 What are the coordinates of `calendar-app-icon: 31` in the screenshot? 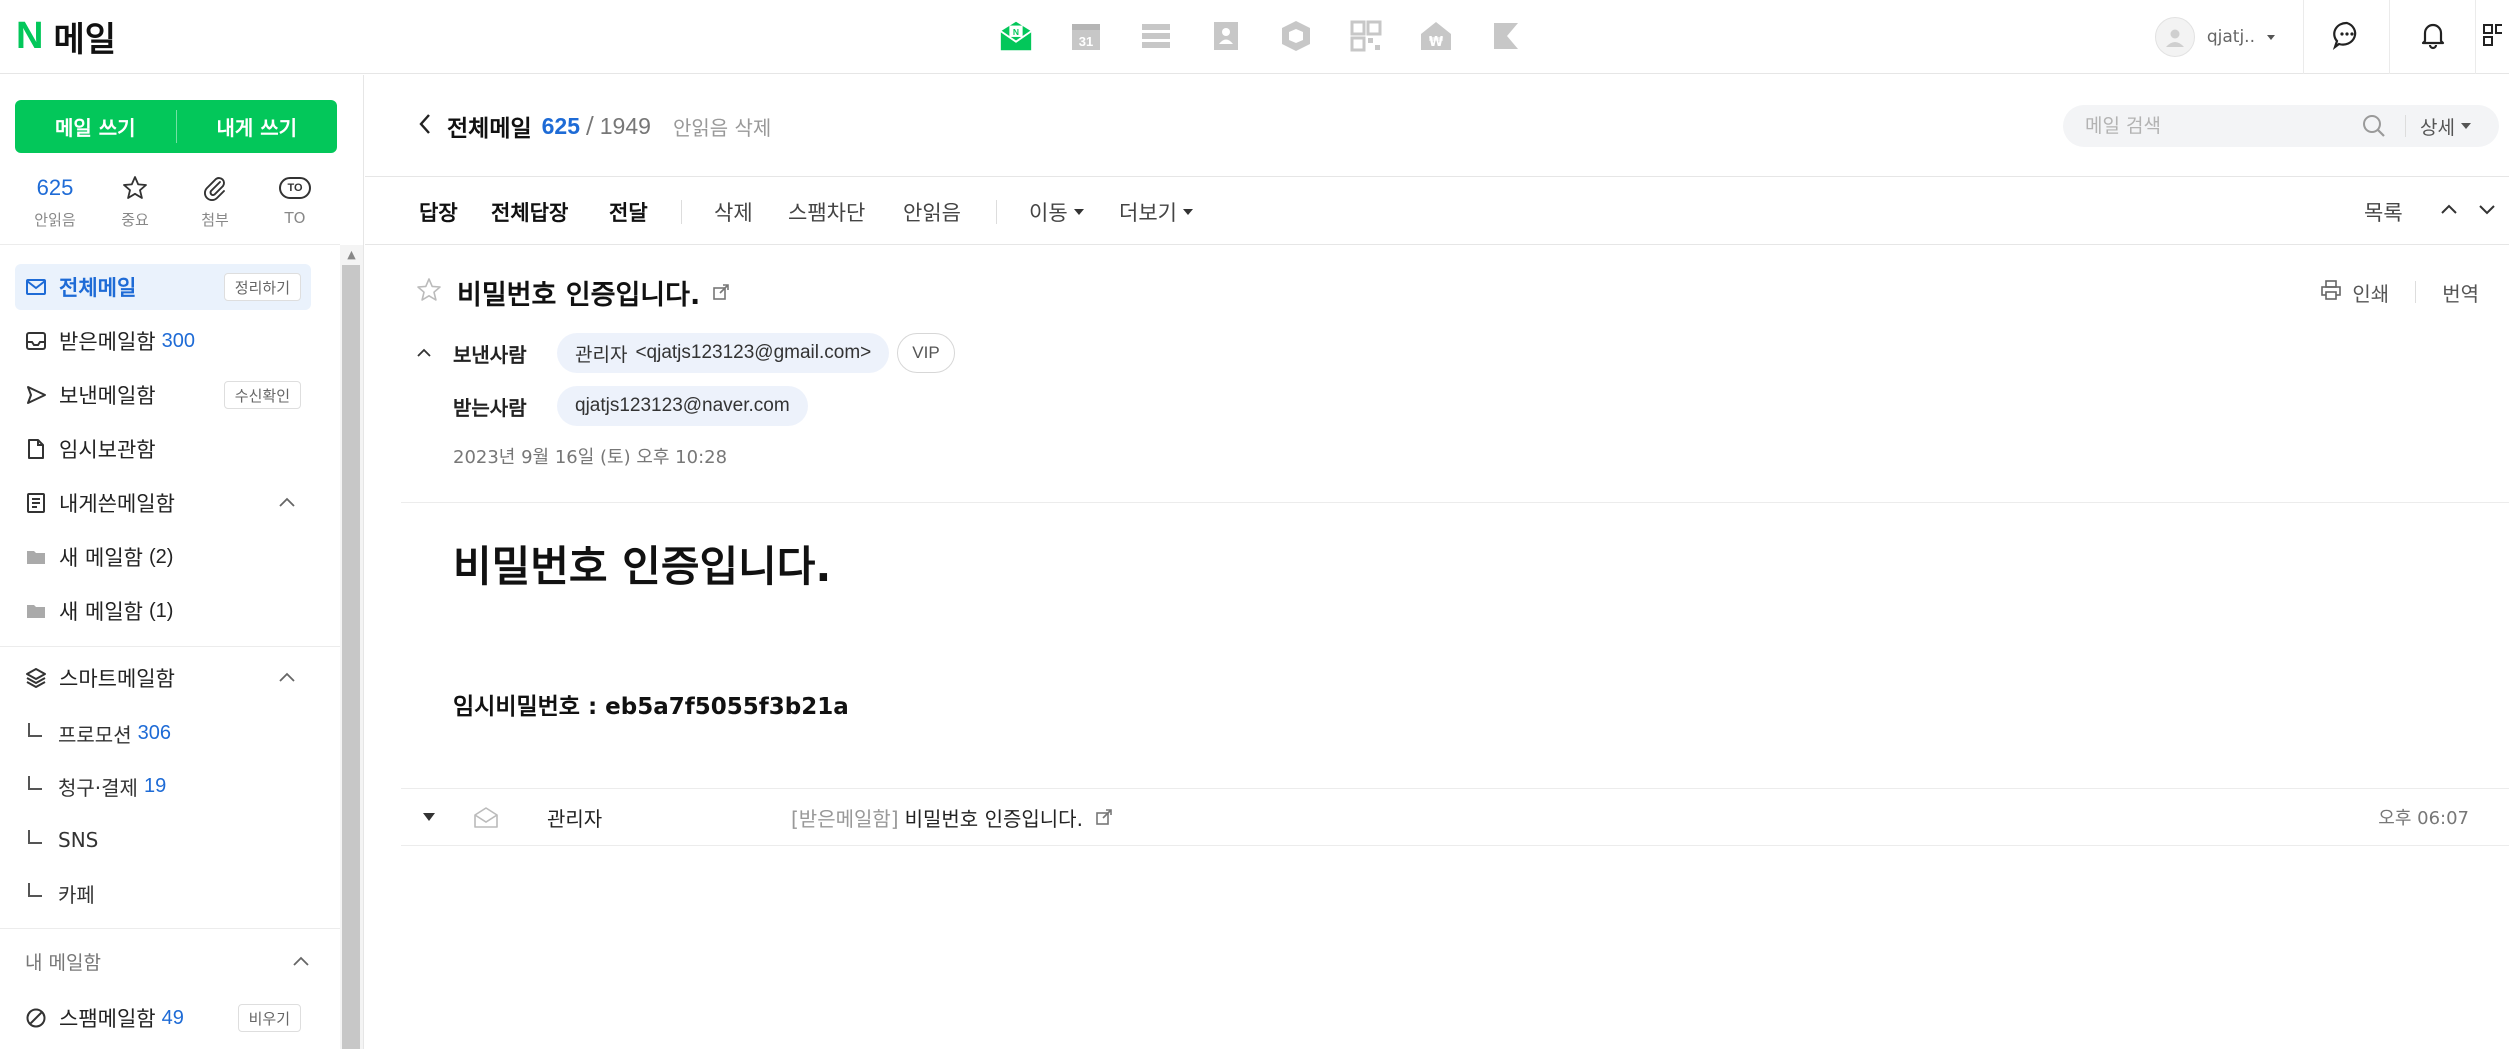 It's located at (1086, 36).